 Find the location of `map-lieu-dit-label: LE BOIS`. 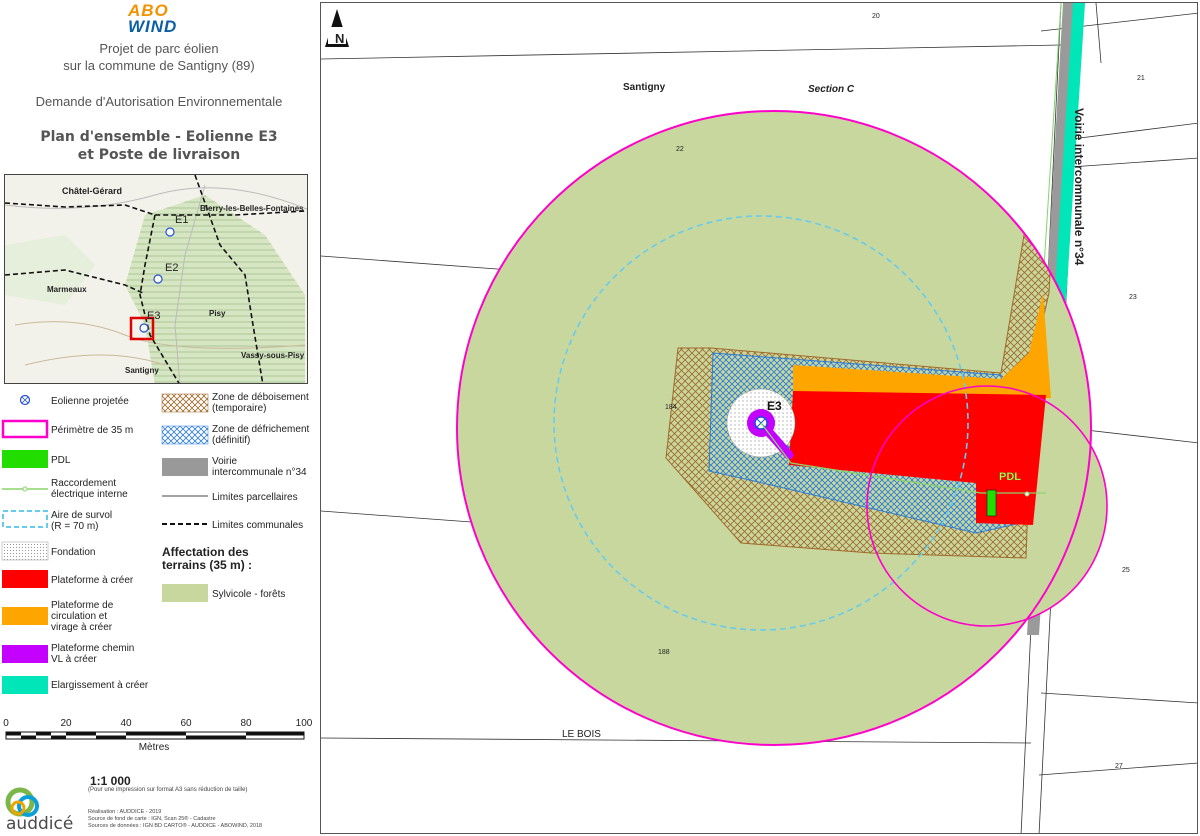

map-lieu-dit-label: LE BOIS is located at coordinates (581, 734).